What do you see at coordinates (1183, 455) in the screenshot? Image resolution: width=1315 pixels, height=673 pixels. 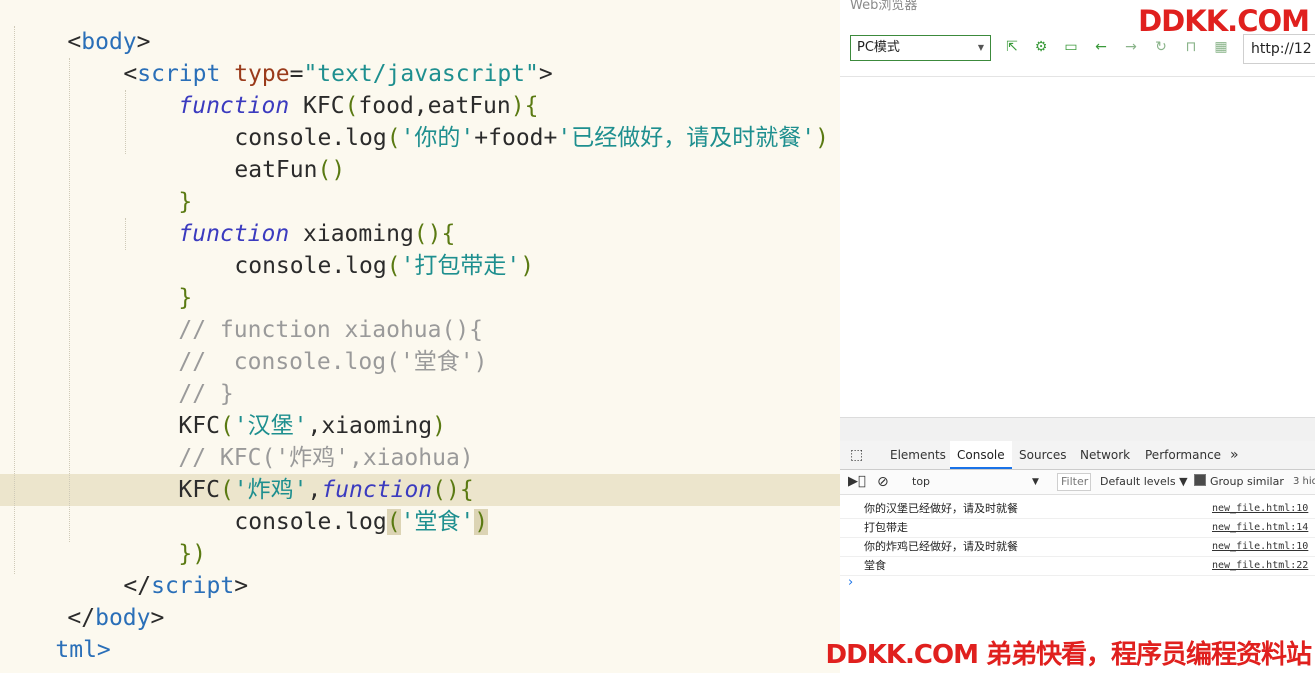 I see `tab-performance: Performance` at bounding box center [1183, 455].